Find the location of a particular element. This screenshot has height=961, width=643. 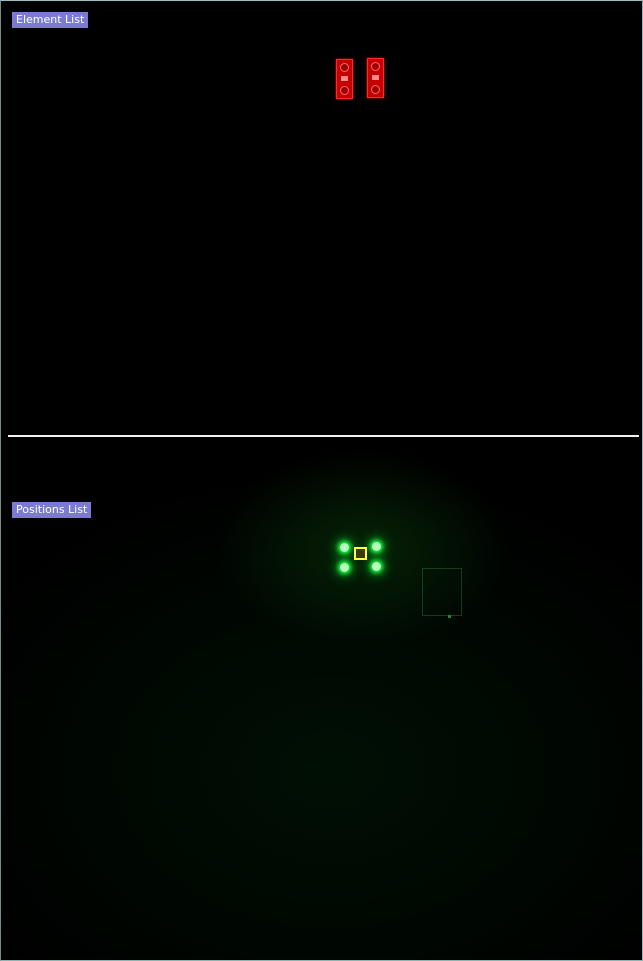

faint-board-outline is located at coordinates (442, 592).